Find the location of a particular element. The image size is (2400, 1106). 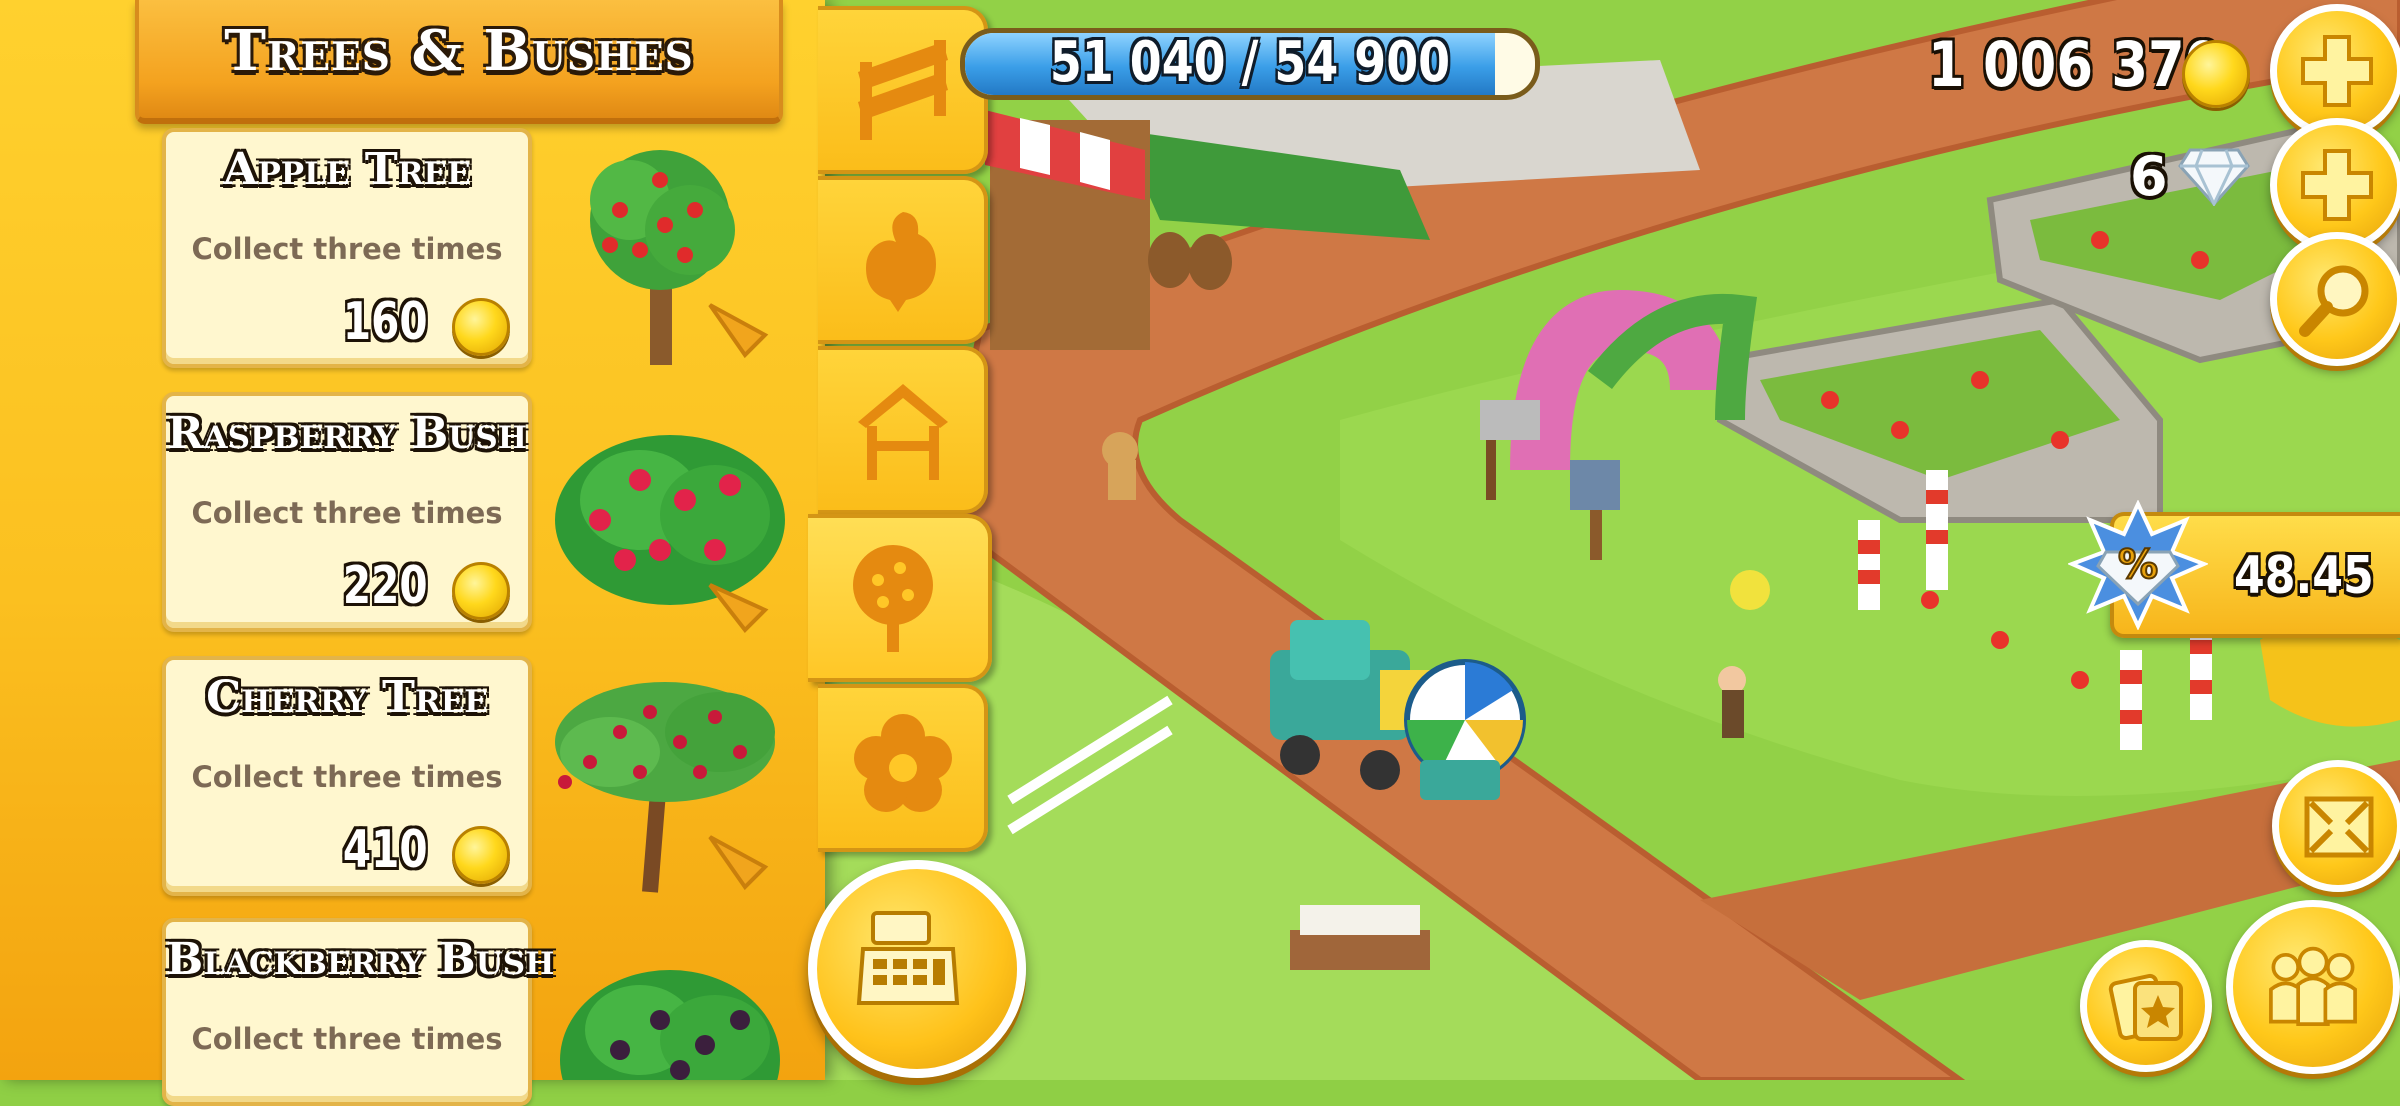

shop-button is located at coordinates (917, 969).